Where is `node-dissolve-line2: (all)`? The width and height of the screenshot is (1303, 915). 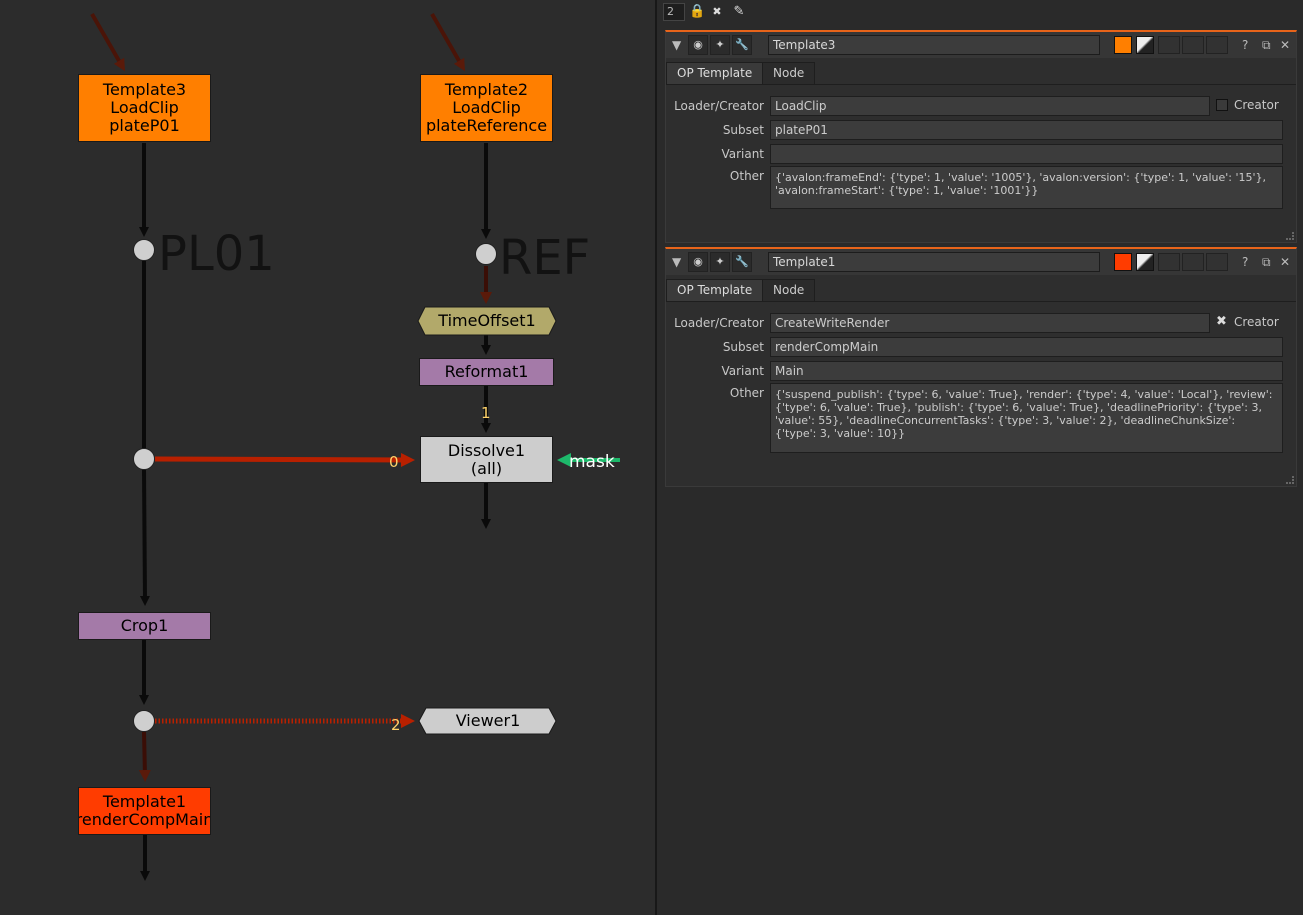 node-dissolve-line2: (all) is located at coordinates (486, 468).